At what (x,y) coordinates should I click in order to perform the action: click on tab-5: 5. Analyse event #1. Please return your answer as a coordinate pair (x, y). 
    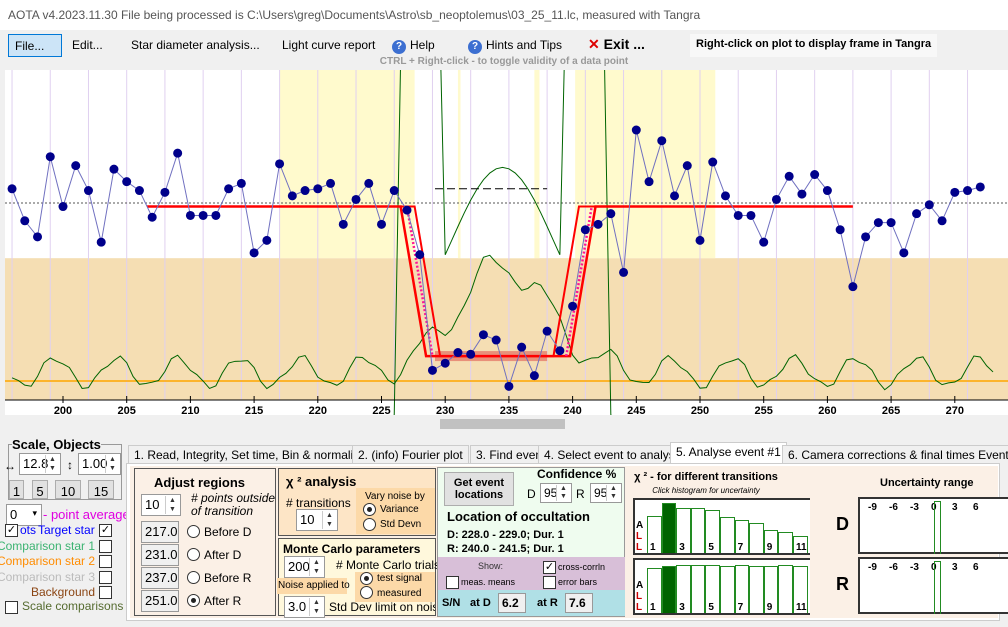
    Looking at the image, I should click on (728, 453).